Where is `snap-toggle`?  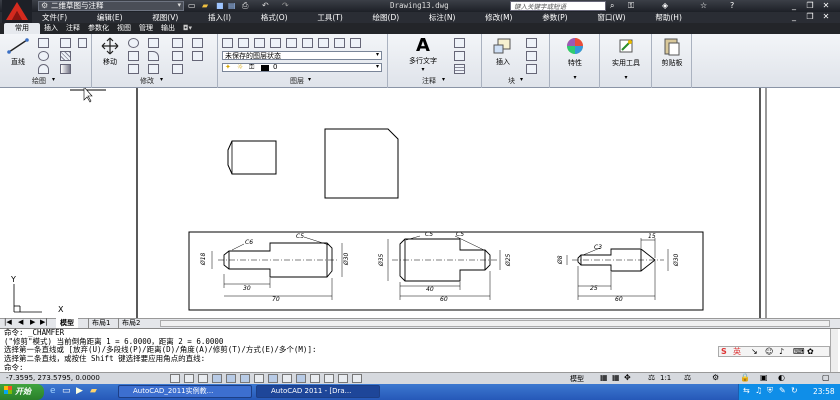
snap-toggle is located at coordinates (189, 378).